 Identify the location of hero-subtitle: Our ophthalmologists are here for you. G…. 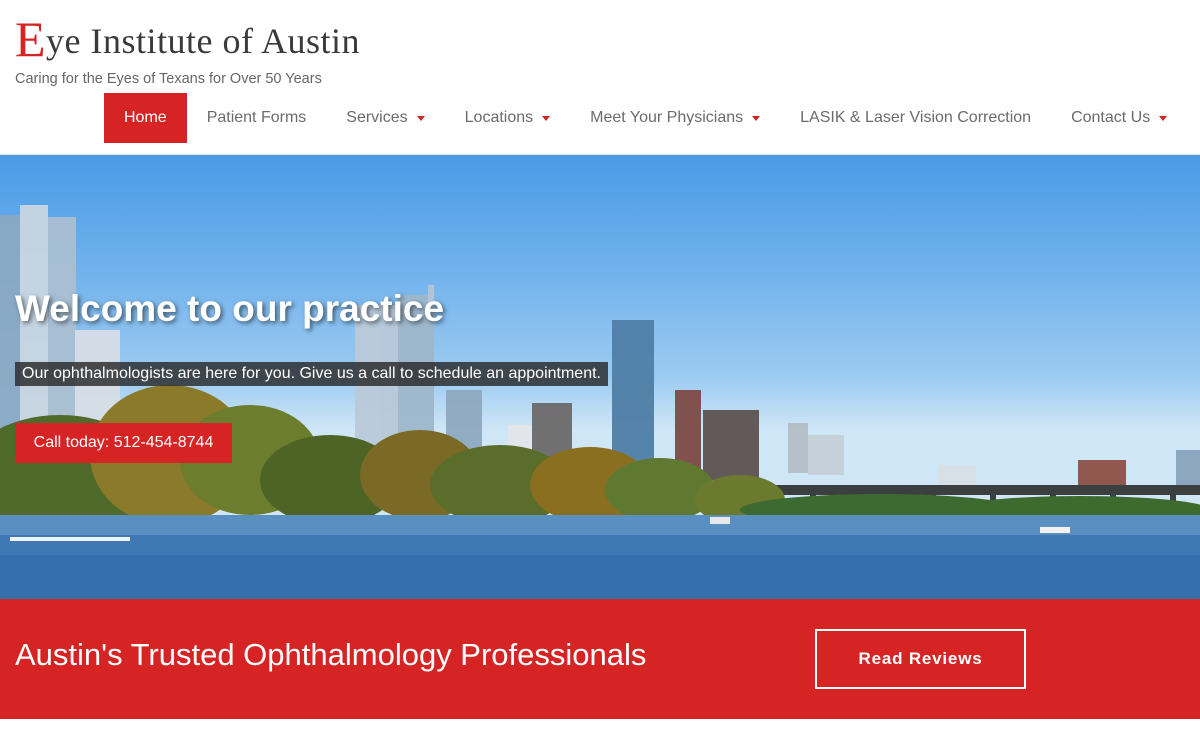
(311, 374).